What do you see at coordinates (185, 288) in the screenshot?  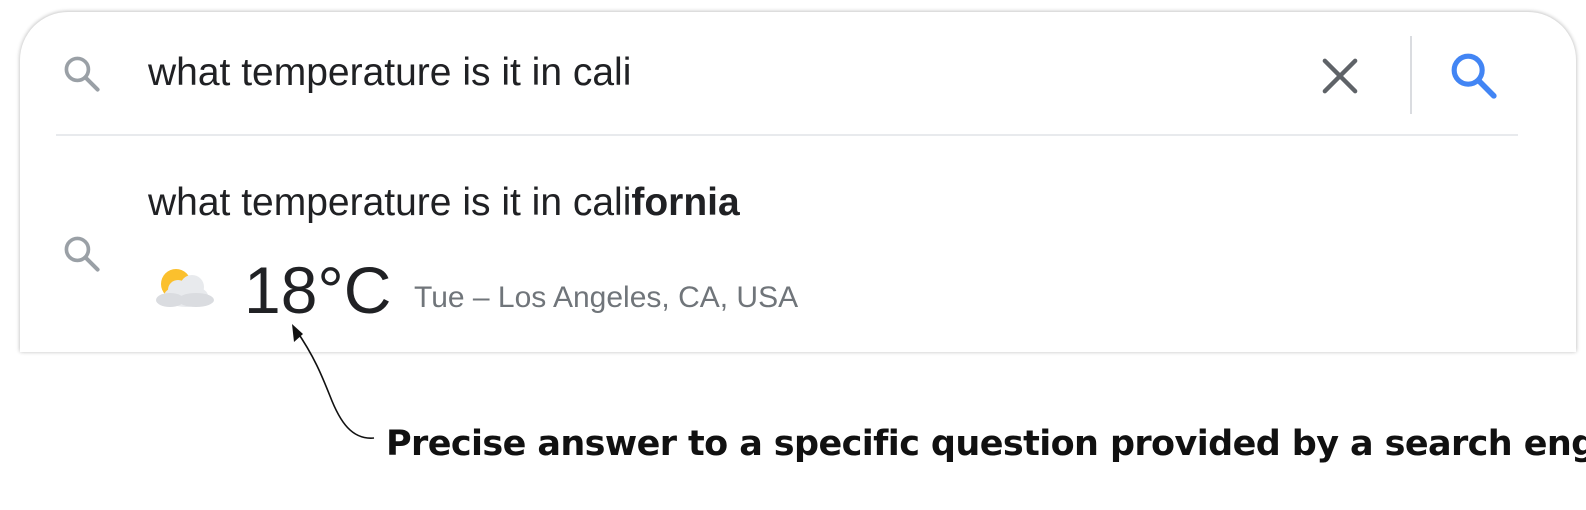 I see `partly-cloudy-icon` at bounding box center [185, 288].